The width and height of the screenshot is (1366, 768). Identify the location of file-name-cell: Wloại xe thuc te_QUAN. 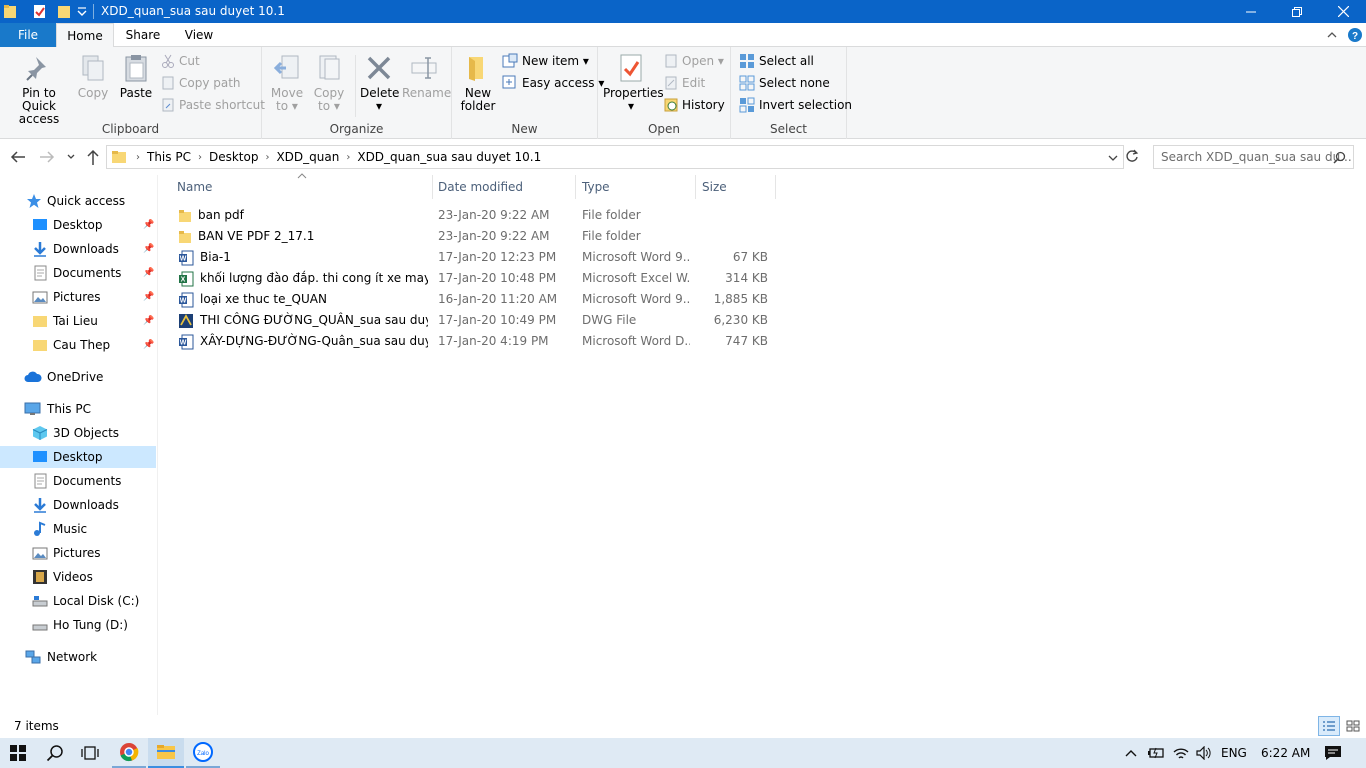
(303, 299).